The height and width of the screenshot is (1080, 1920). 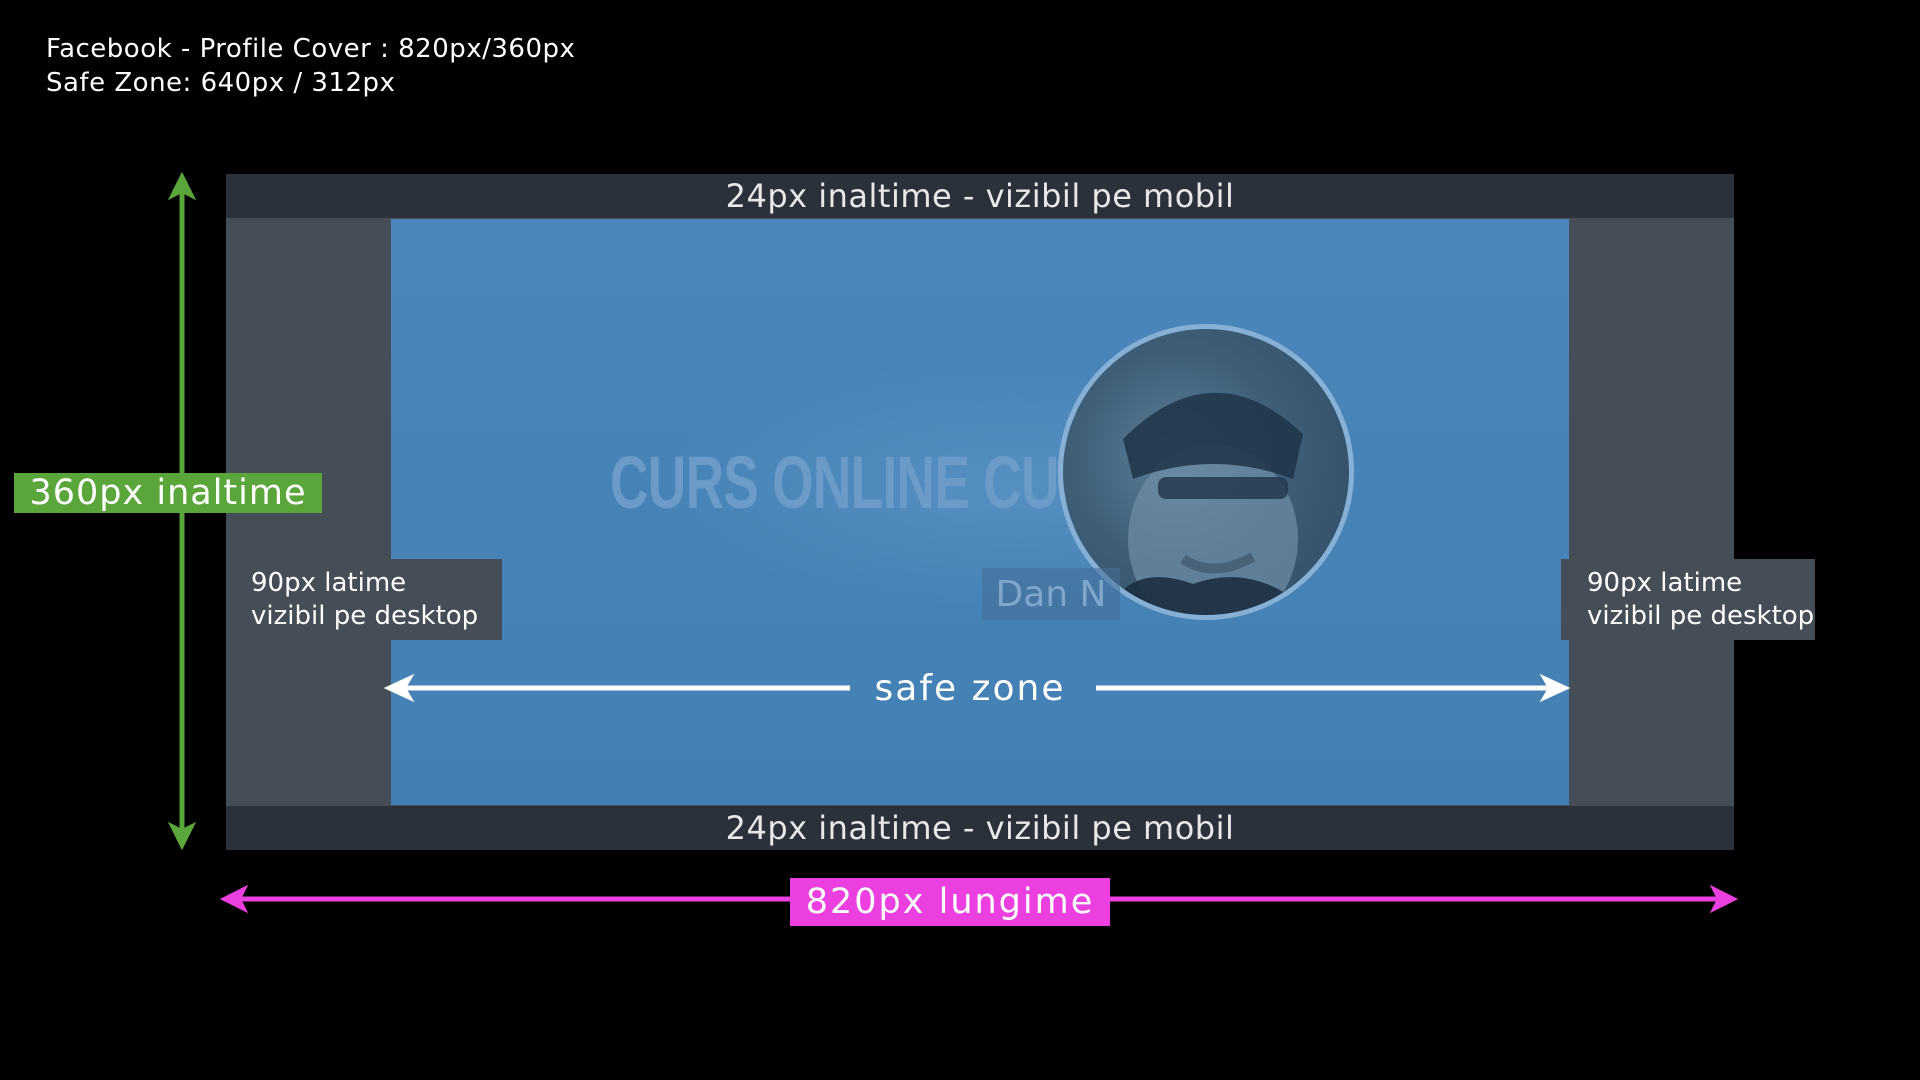 What do you see at coordinates (950, 902) in the screenshot?
I see `width-label: 820px lungime` at bounding box center [950, 902].